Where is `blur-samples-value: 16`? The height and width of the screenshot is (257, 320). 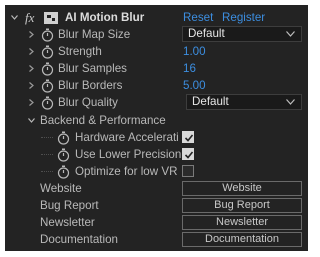 blur-samples-value: 16 is located at coordinates (189, 68).